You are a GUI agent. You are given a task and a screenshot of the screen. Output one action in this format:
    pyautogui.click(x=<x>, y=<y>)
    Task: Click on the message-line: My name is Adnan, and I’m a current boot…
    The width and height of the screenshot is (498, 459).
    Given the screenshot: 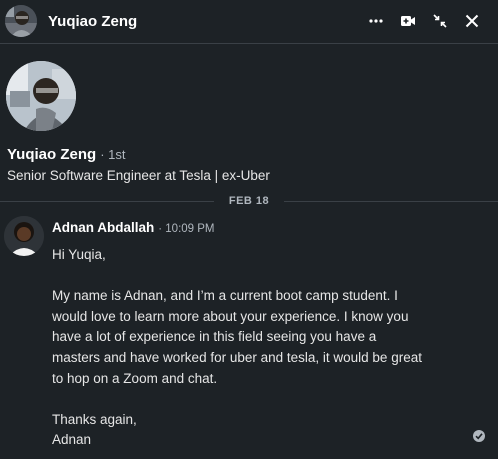 What is the action you would take?
    pyautogui.click(x=225, y=296)
    